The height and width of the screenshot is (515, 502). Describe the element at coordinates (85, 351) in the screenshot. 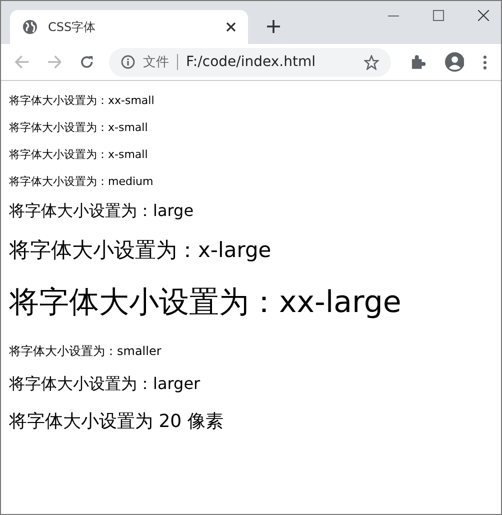

I see `text-line: 将字体大小设置为：smaller` at that location.